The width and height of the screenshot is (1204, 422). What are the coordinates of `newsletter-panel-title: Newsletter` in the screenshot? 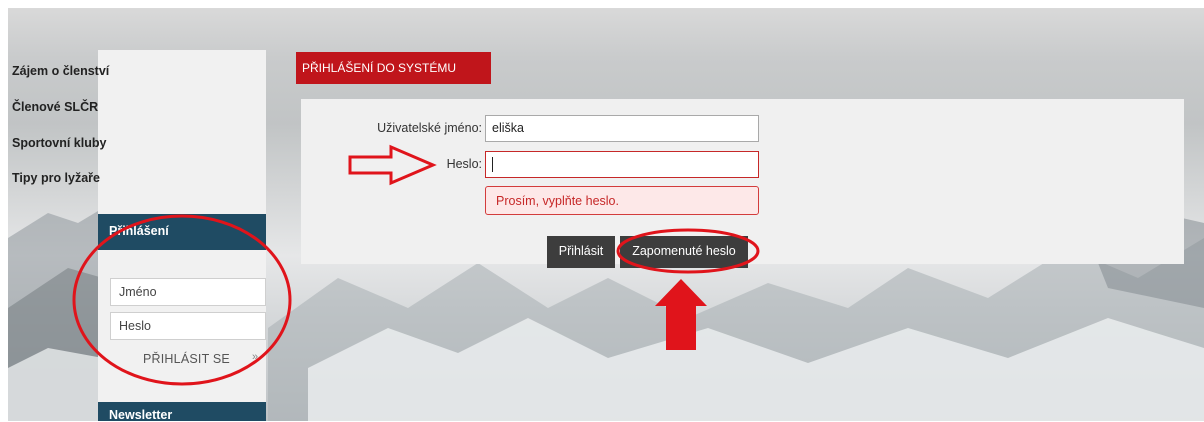 It's located at (182, 412).